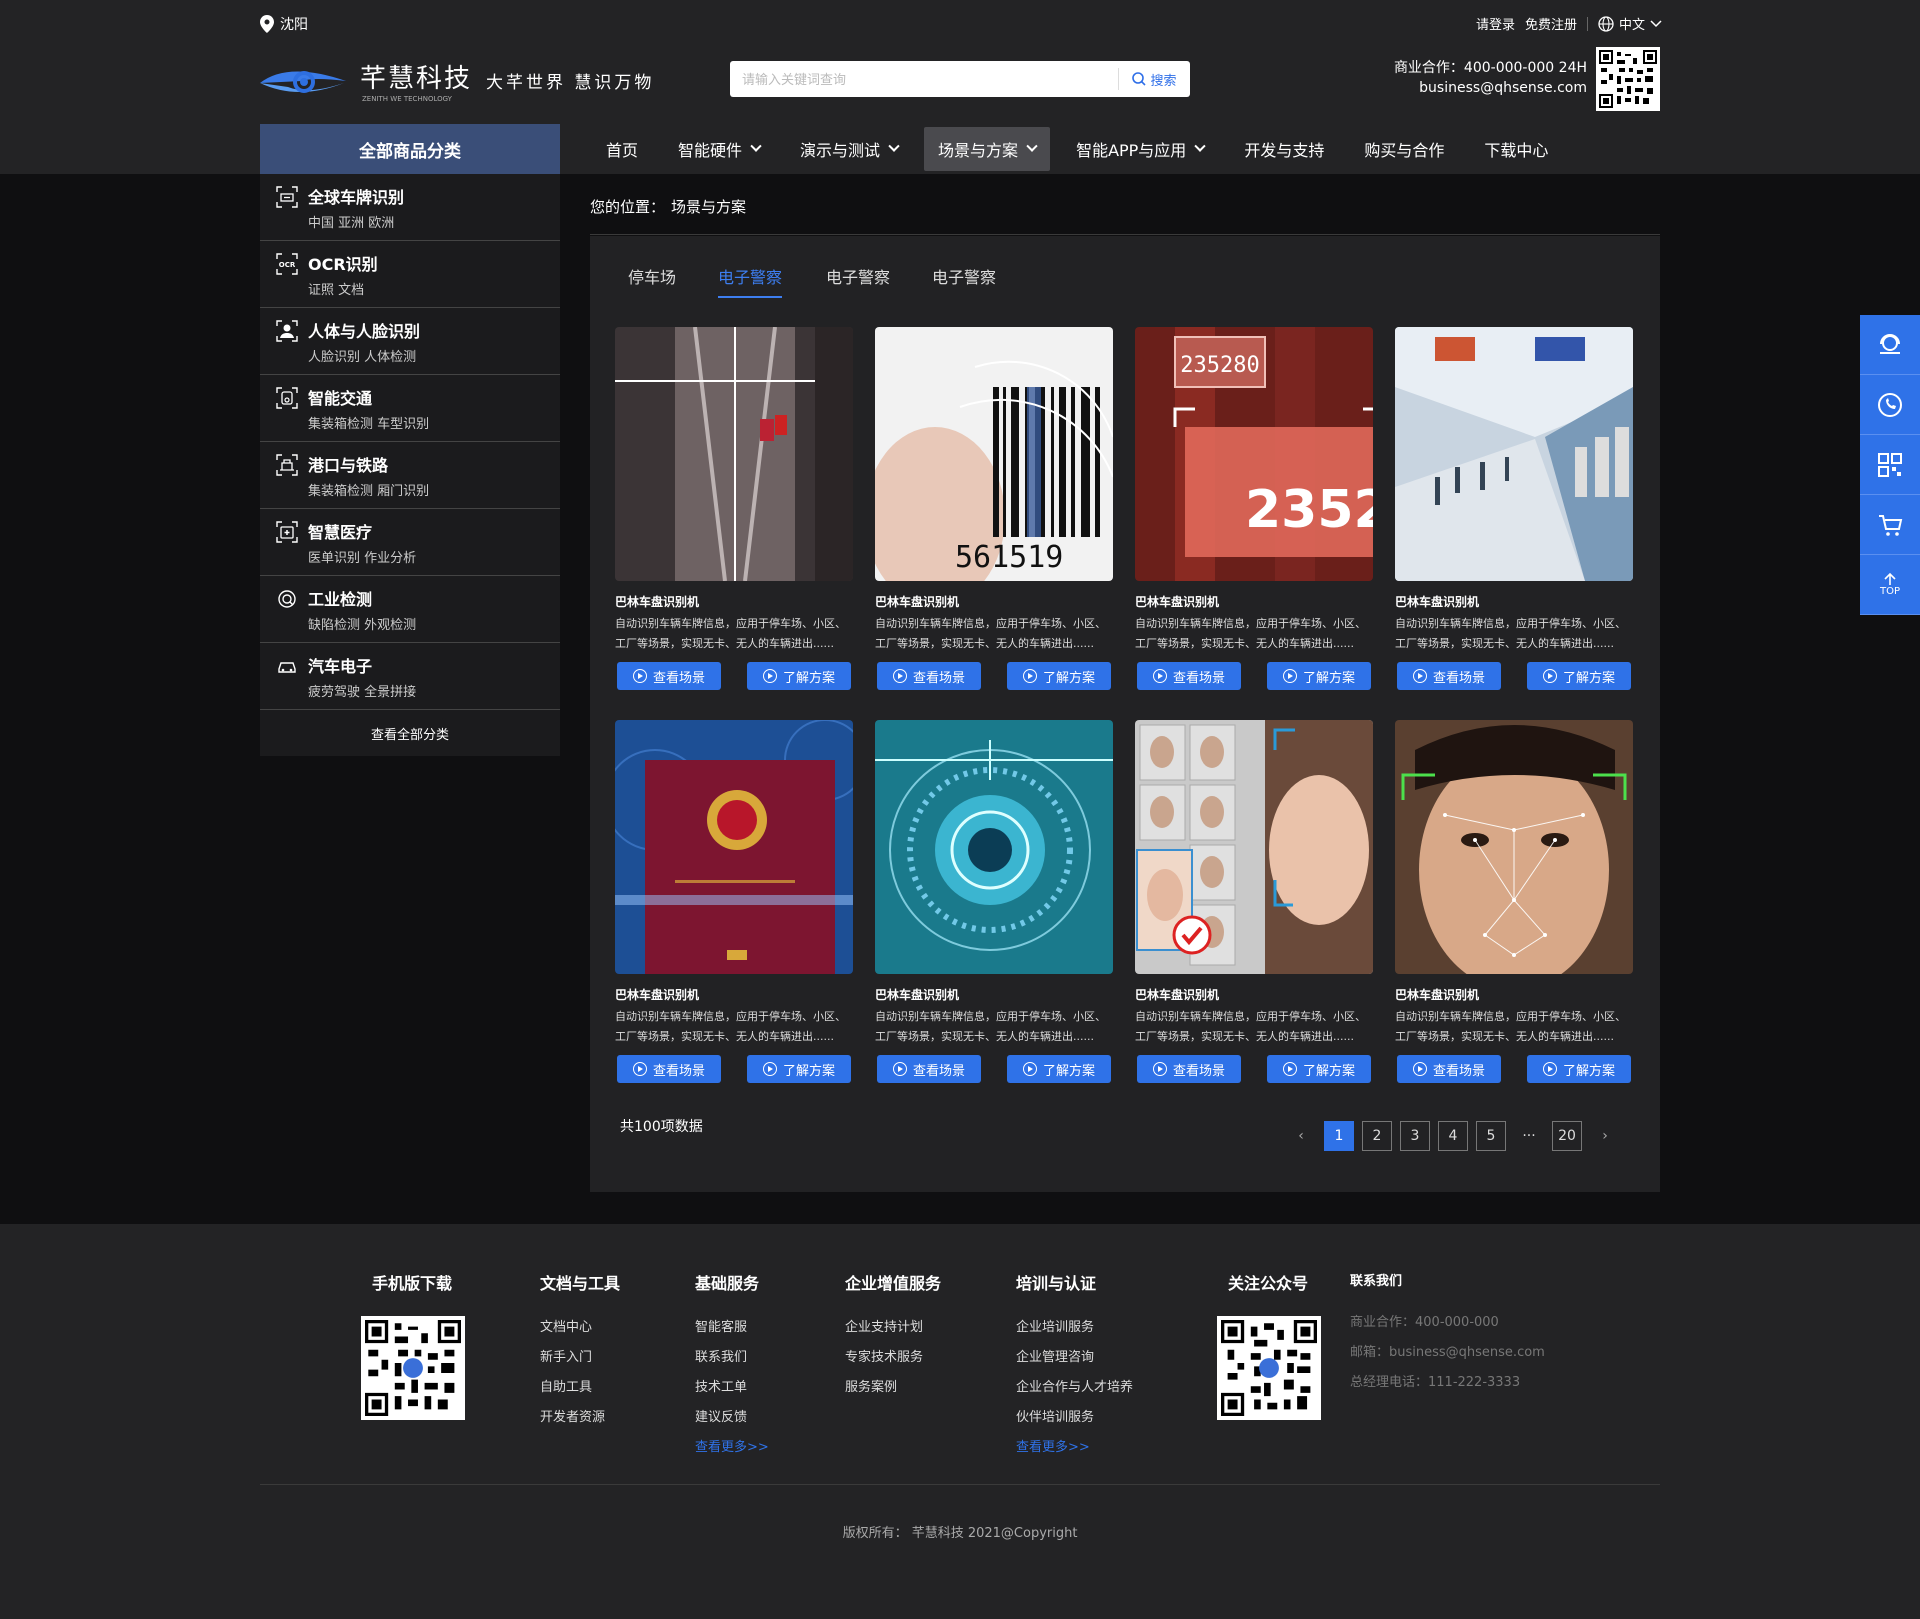 This screenshot has width=1920, height=1619. What do you see at coordinates (284, 24) in the screenshot?
I see `location: 沈阳` at bounding box center [284, 24].